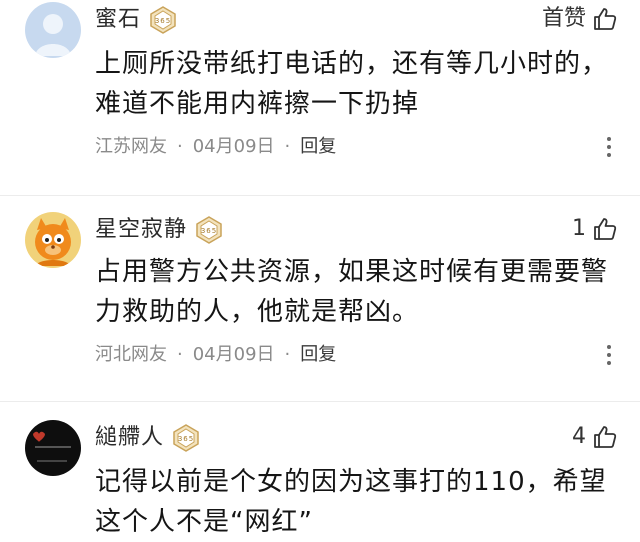 Image resolution: width=640 pixels, height=542 pixels. I want to click on comment-text: 上厕所没带纸打电话的，还有等几小时的，难道不能用内裤擦一下扔掉, so click(352, 84).